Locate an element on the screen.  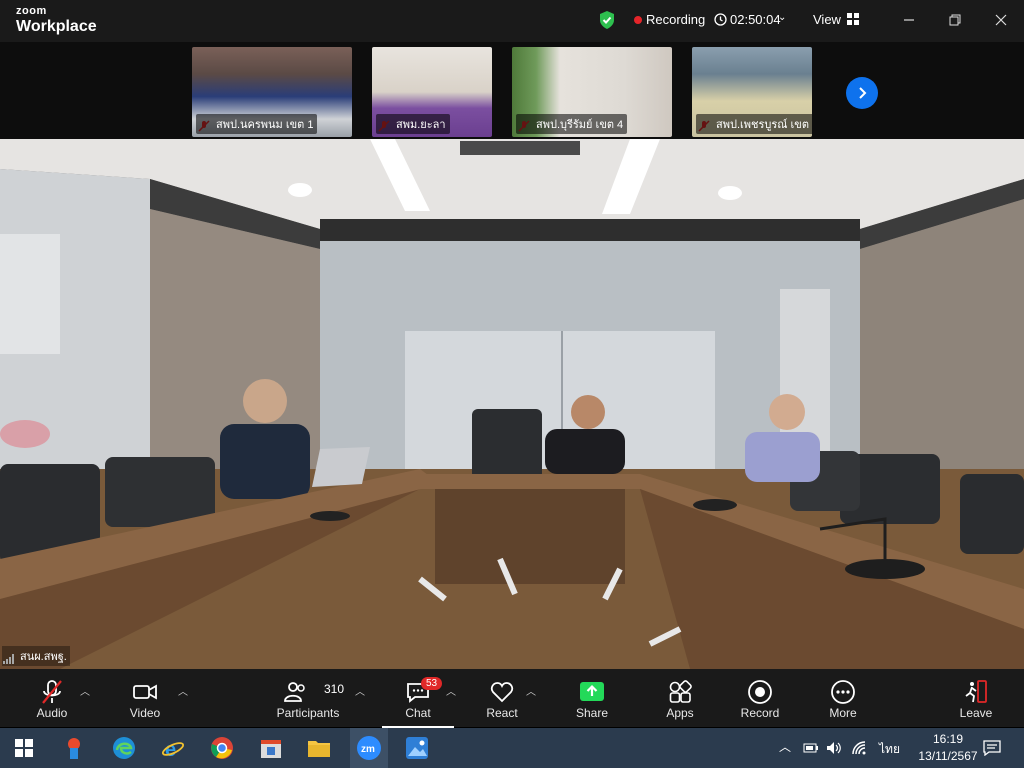
clock-icon is located at coordinates (720, 19).